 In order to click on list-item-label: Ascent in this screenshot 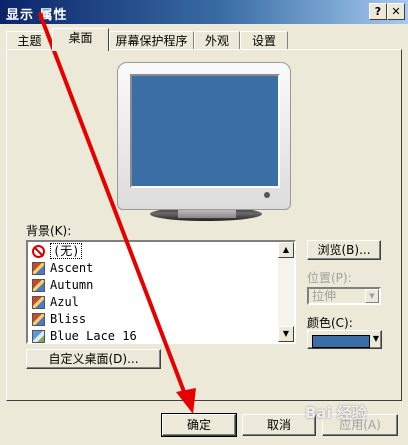, I will do `click(72, 268)`.